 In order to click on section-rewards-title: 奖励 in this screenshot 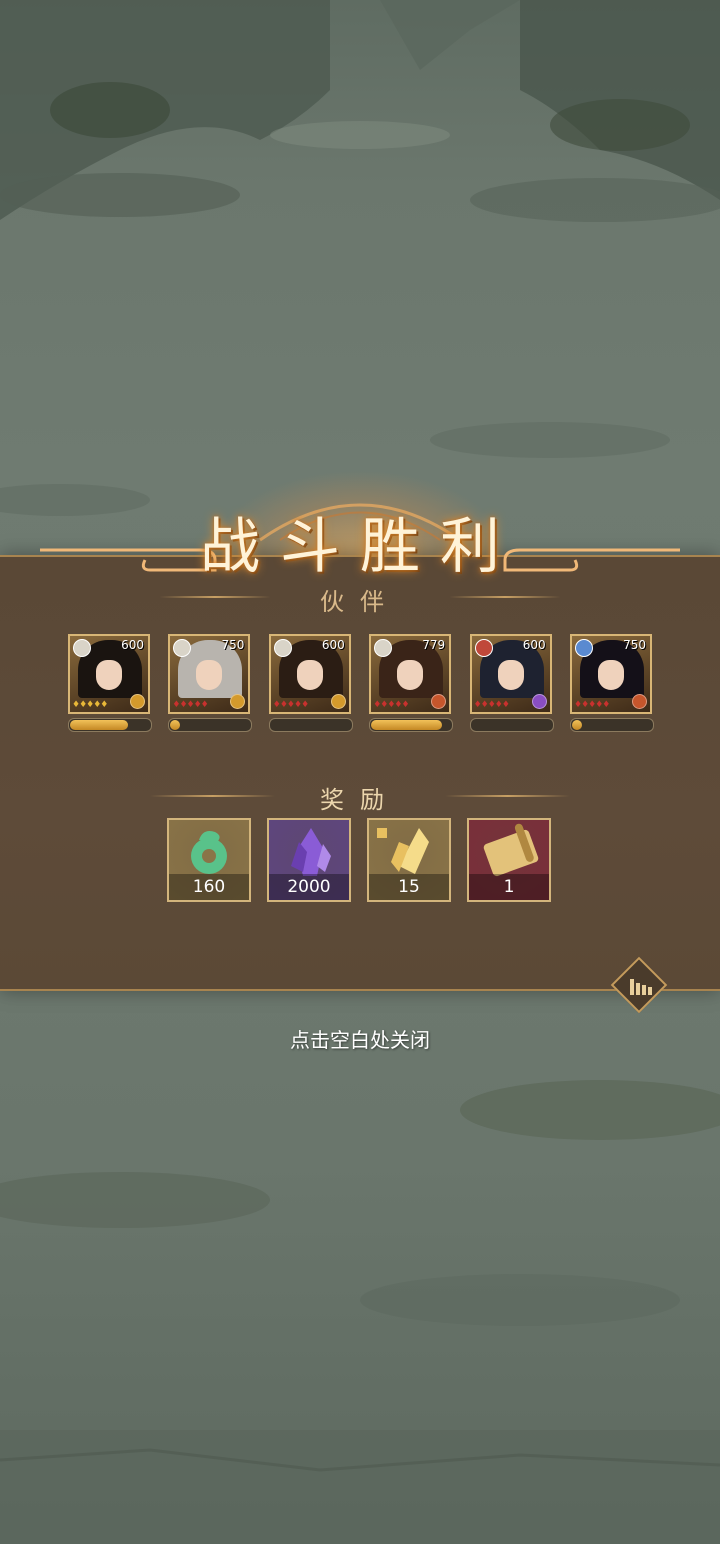, I will do `click(360, 800)`.